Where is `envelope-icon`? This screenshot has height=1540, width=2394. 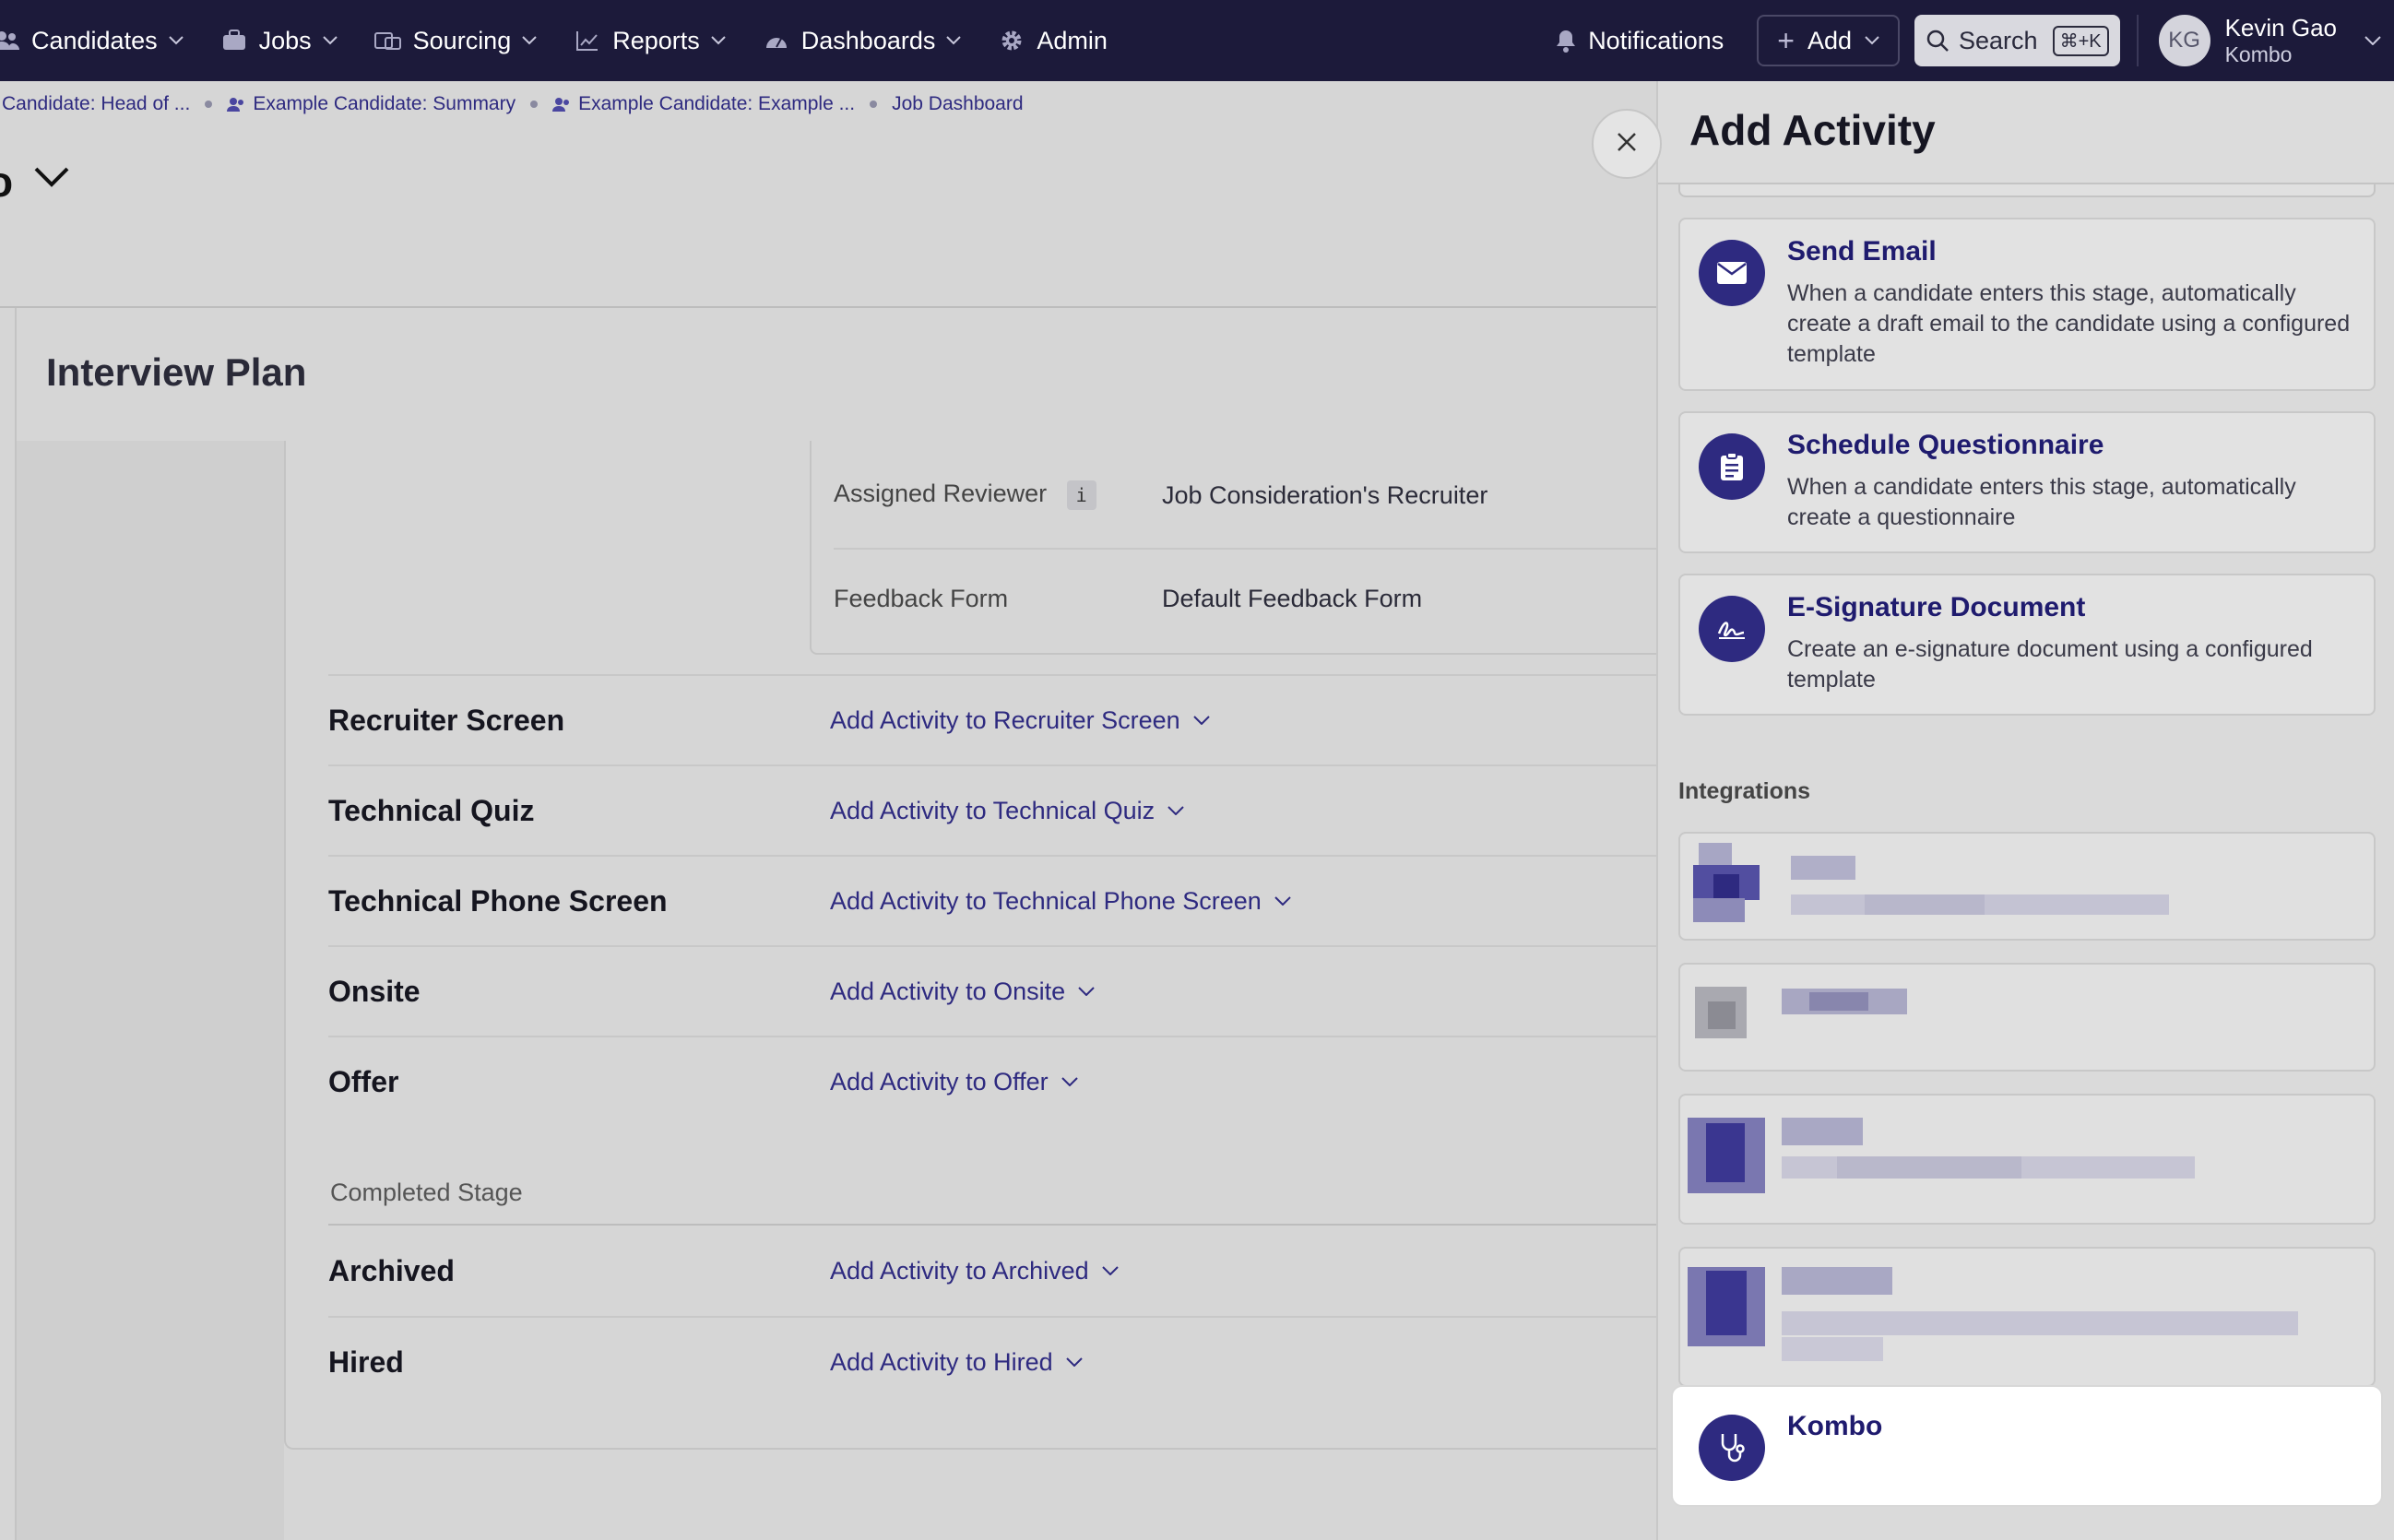
envelope-icon is located at coordinates (1732, 273).